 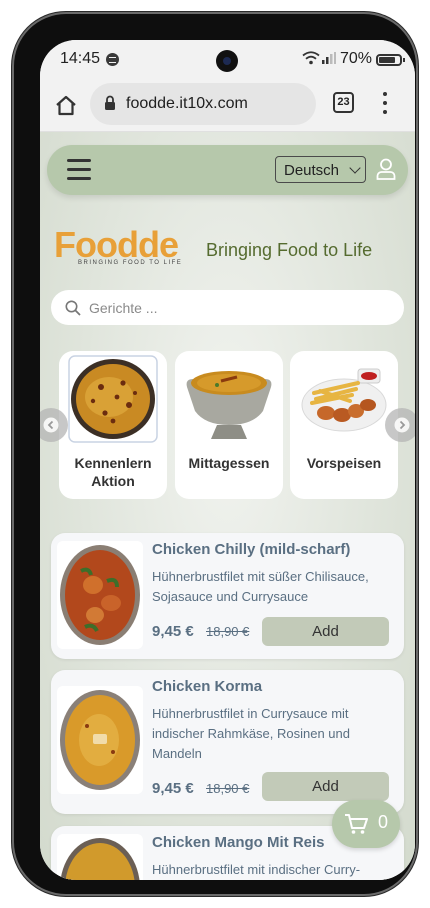 I want to click on battery-icon, so click(x=390, y=60).